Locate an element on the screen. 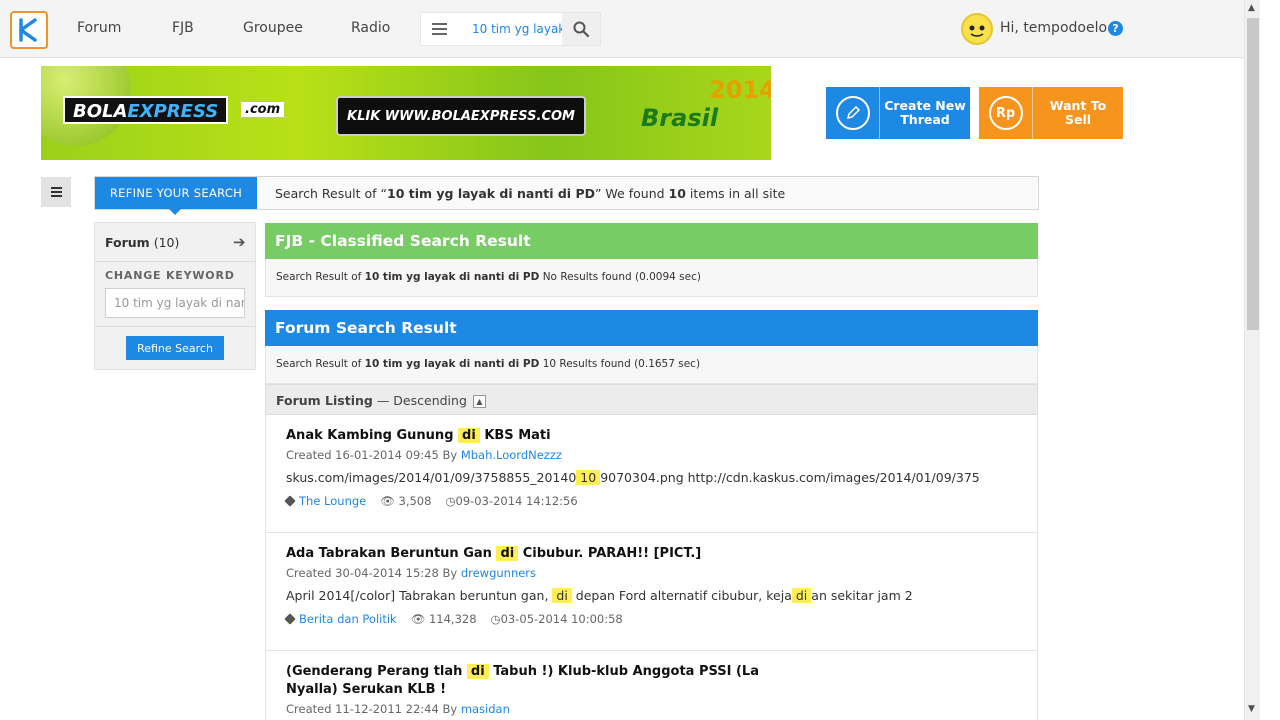  pencil-icon is located at coordinates (852, 113).